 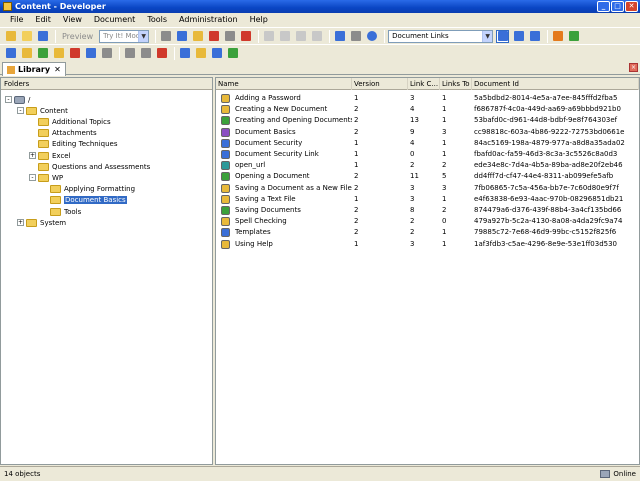 I want to click on column-links-to: Links To, so click(x=456, y=84).